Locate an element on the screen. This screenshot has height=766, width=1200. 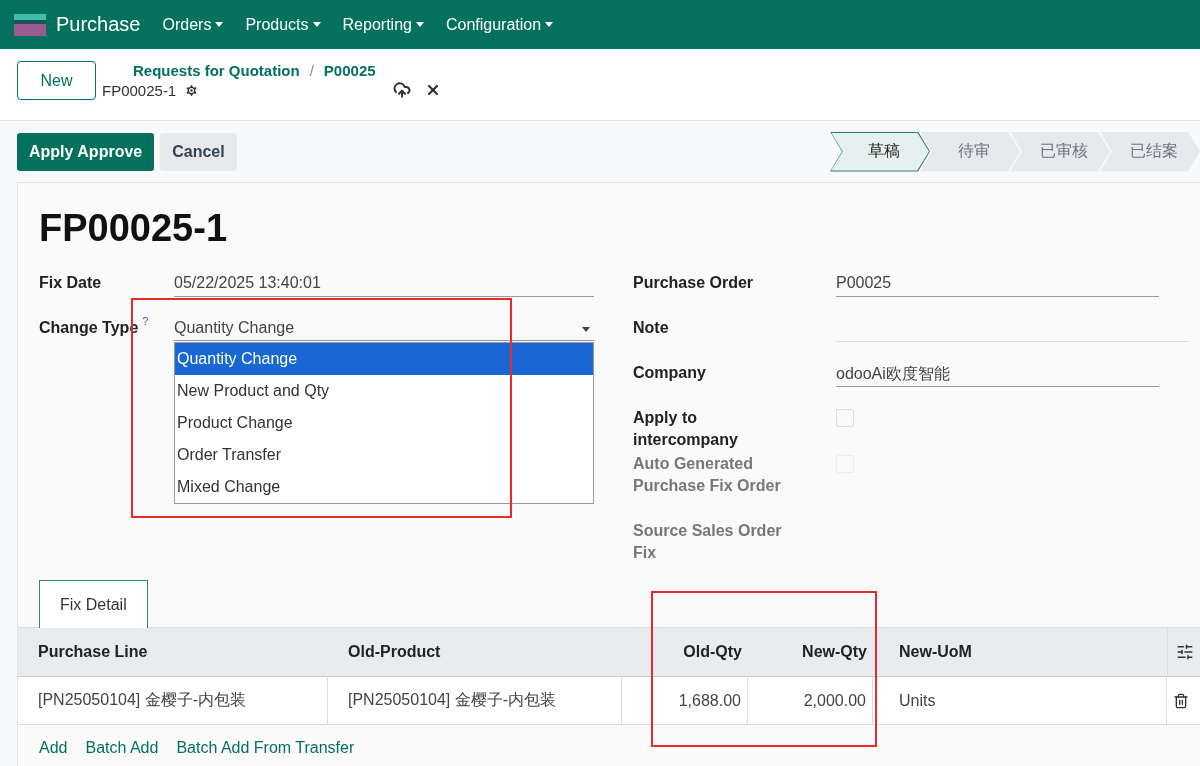
field-label: Source Sales Order Fix is located at coordinates (708, 542).